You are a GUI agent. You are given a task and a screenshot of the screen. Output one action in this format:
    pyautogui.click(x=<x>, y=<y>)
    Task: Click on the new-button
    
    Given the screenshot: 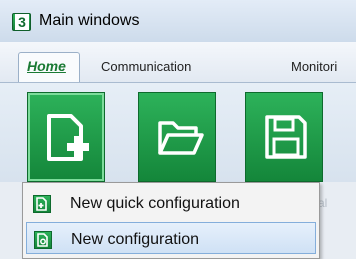 What is the action you would take?
    pyautogui.click(x=66, y=137)
    